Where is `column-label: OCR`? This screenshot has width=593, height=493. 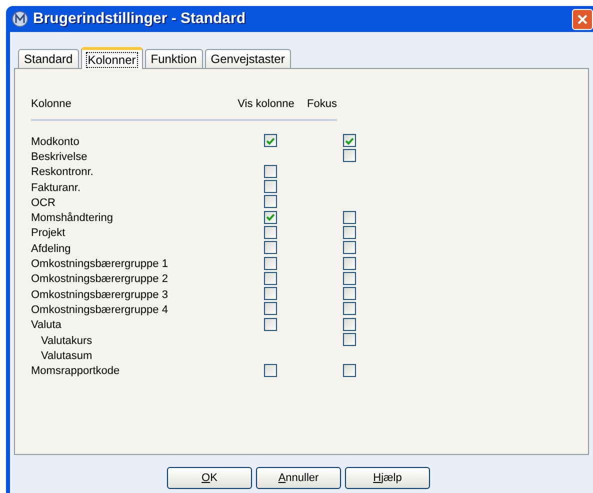 column-label: OCR is located at coordinates (43, 202).